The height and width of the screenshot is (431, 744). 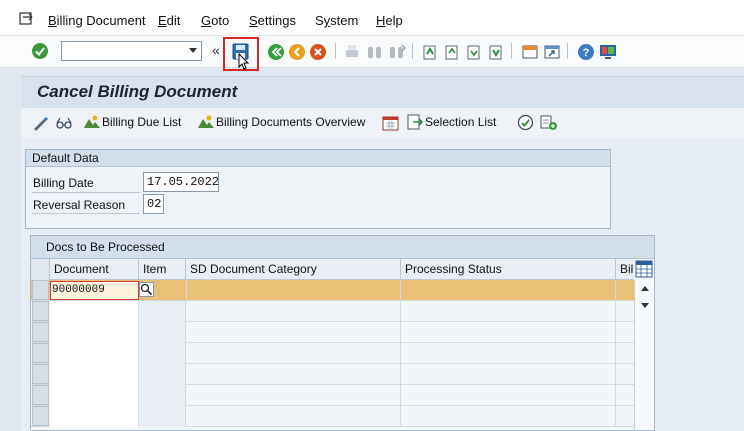 What do you see at coordinates (132, 122) in the screenshot?
I see `billing-due-list-button: Billing Due List` at bounding box center [132, 122].